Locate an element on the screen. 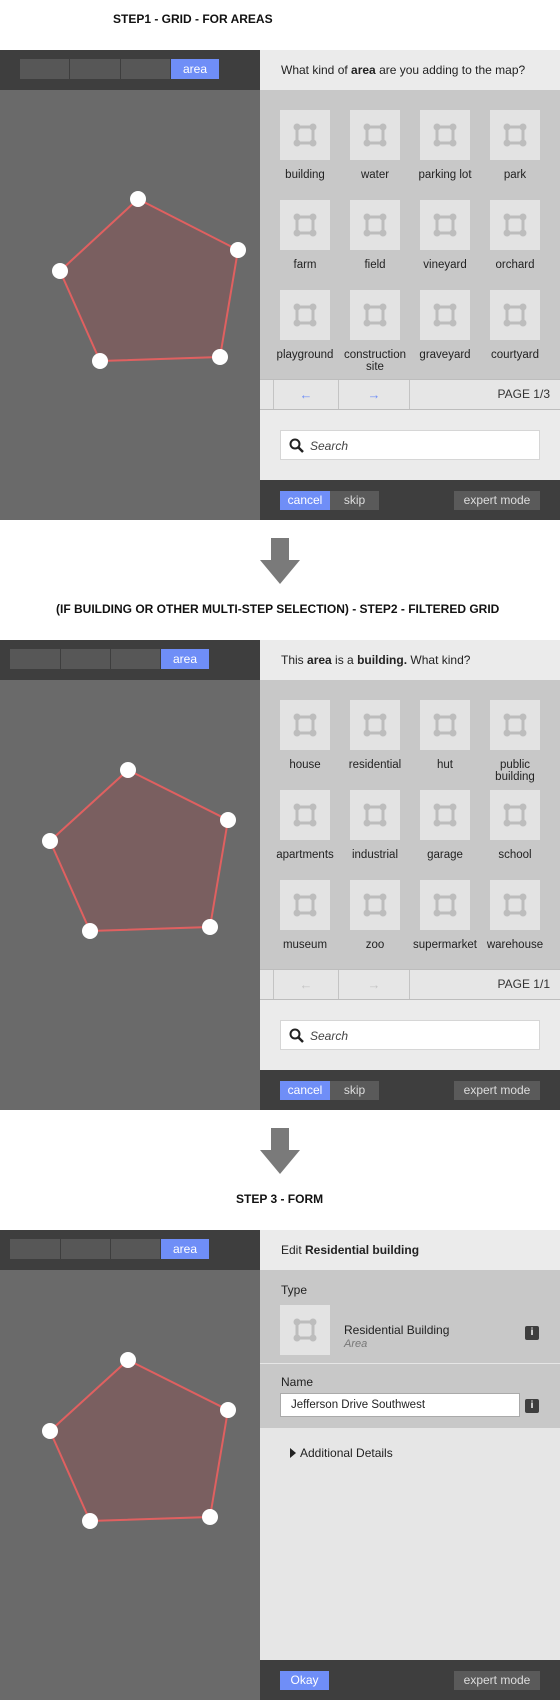 Image resolution: width=560 pixels, height=1700 pixels. preset-tile: school is located at coordinates (515, 825).